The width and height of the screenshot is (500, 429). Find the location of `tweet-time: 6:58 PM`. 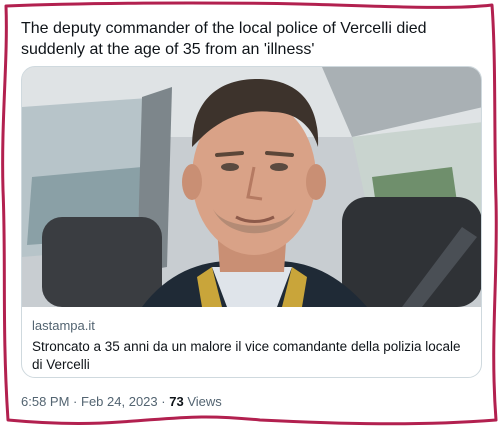

tweet-time: 6:58 PM is located at coordinates (45, 401).